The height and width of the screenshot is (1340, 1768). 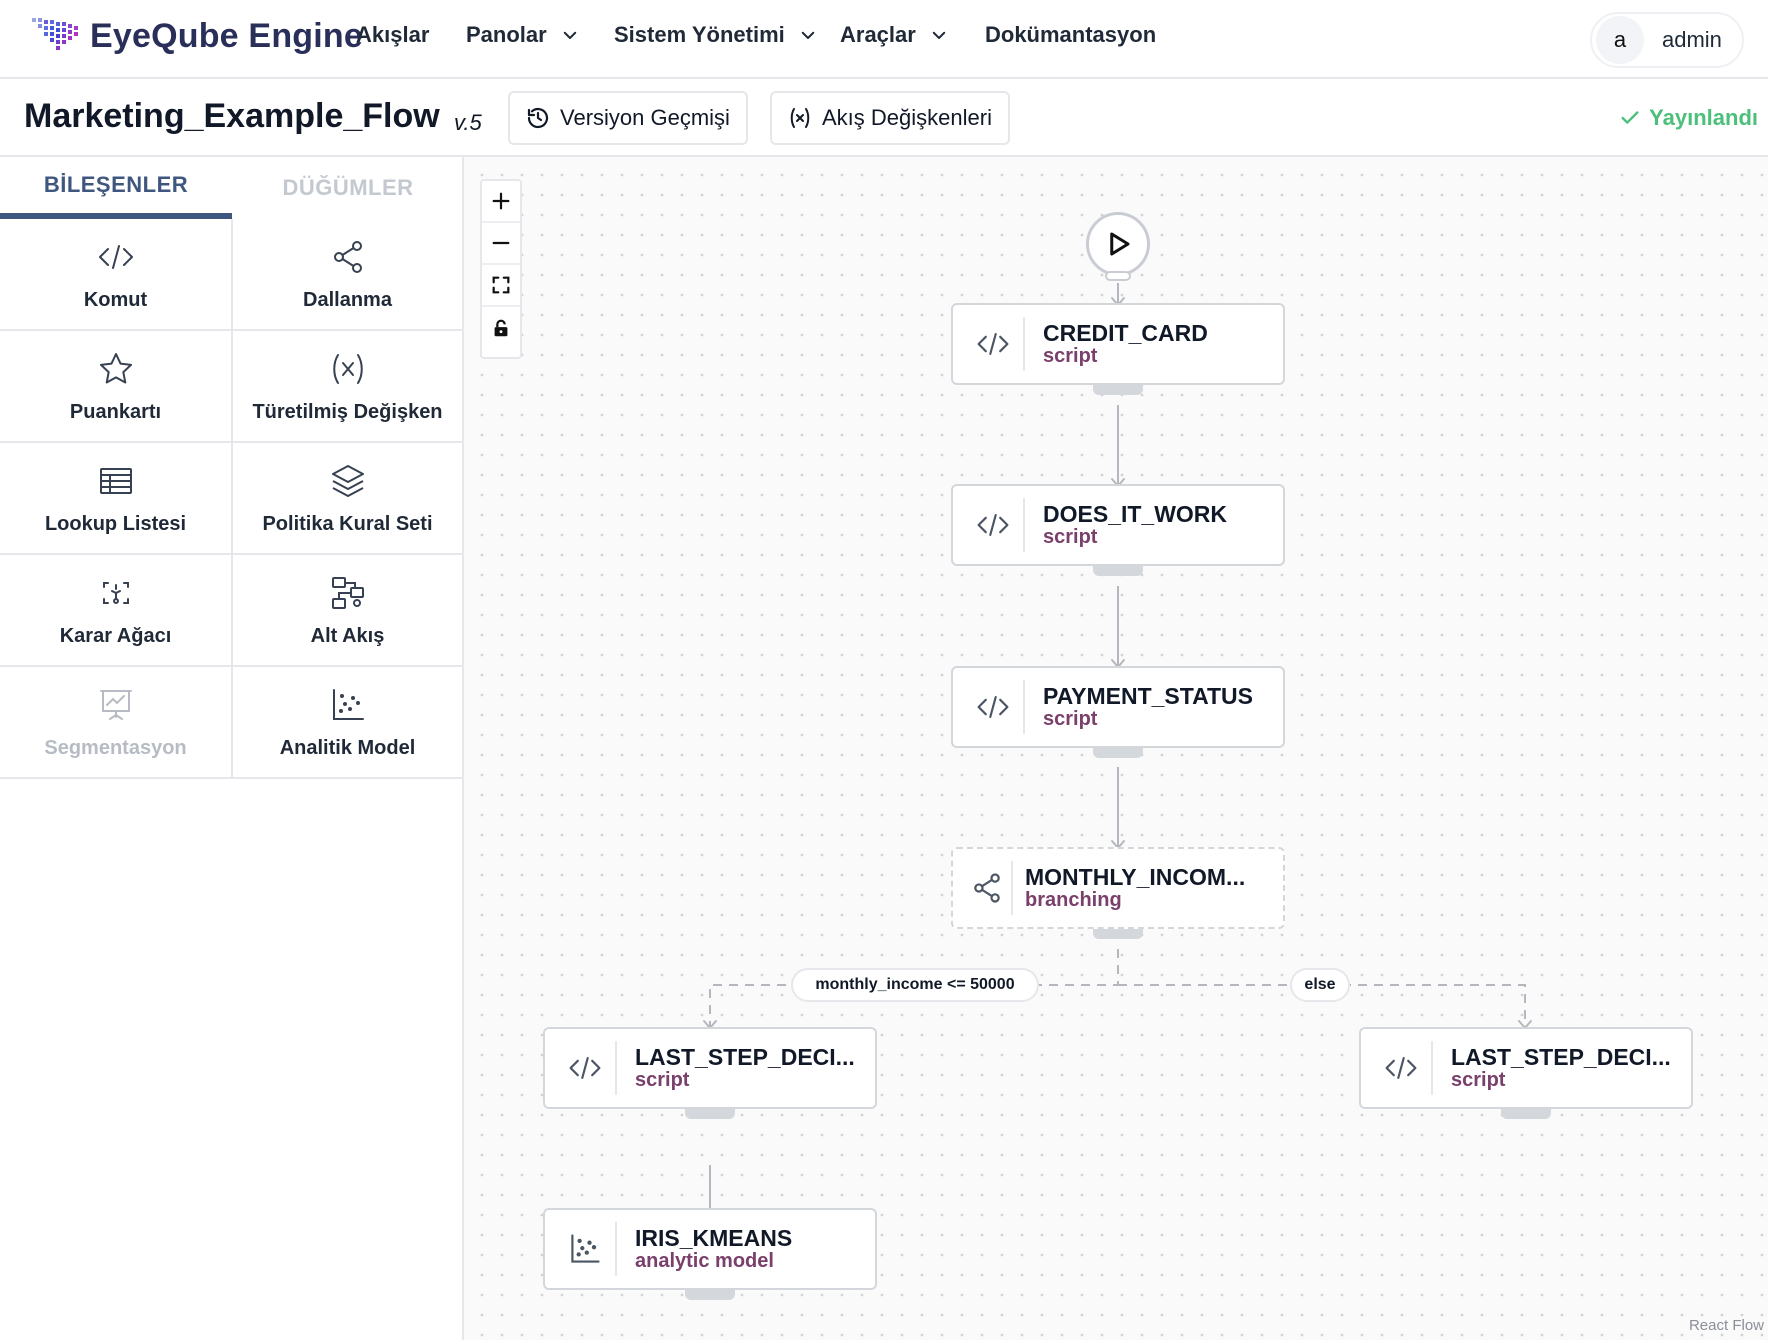 What do you see at coordinates (115, 636) in the screenshot?
I see `component-label: Karar Ağacı` at bounding box center [115, 636].